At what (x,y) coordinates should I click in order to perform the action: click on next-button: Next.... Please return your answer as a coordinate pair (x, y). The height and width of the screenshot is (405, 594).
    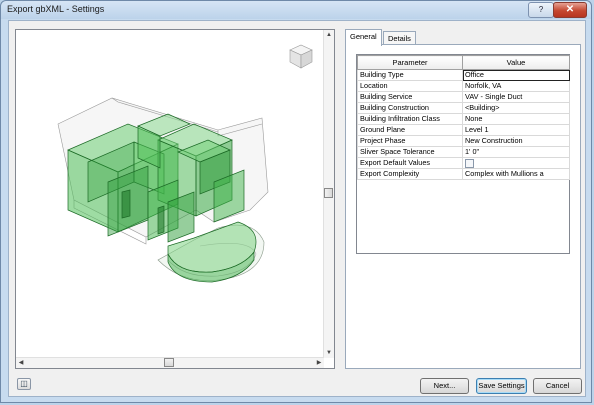
    Looking at the image, I should click on (444, 386).